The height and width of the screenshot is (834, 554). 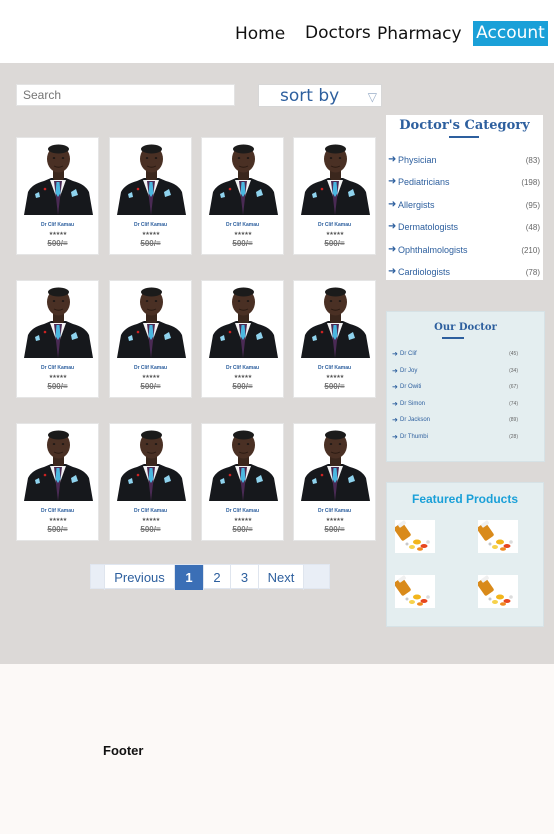 What do you see at coordinates (464, 186) in the screenshot?
I see `category-item: ➜ Pediatricians (198)` at bounding box center [464, 186].